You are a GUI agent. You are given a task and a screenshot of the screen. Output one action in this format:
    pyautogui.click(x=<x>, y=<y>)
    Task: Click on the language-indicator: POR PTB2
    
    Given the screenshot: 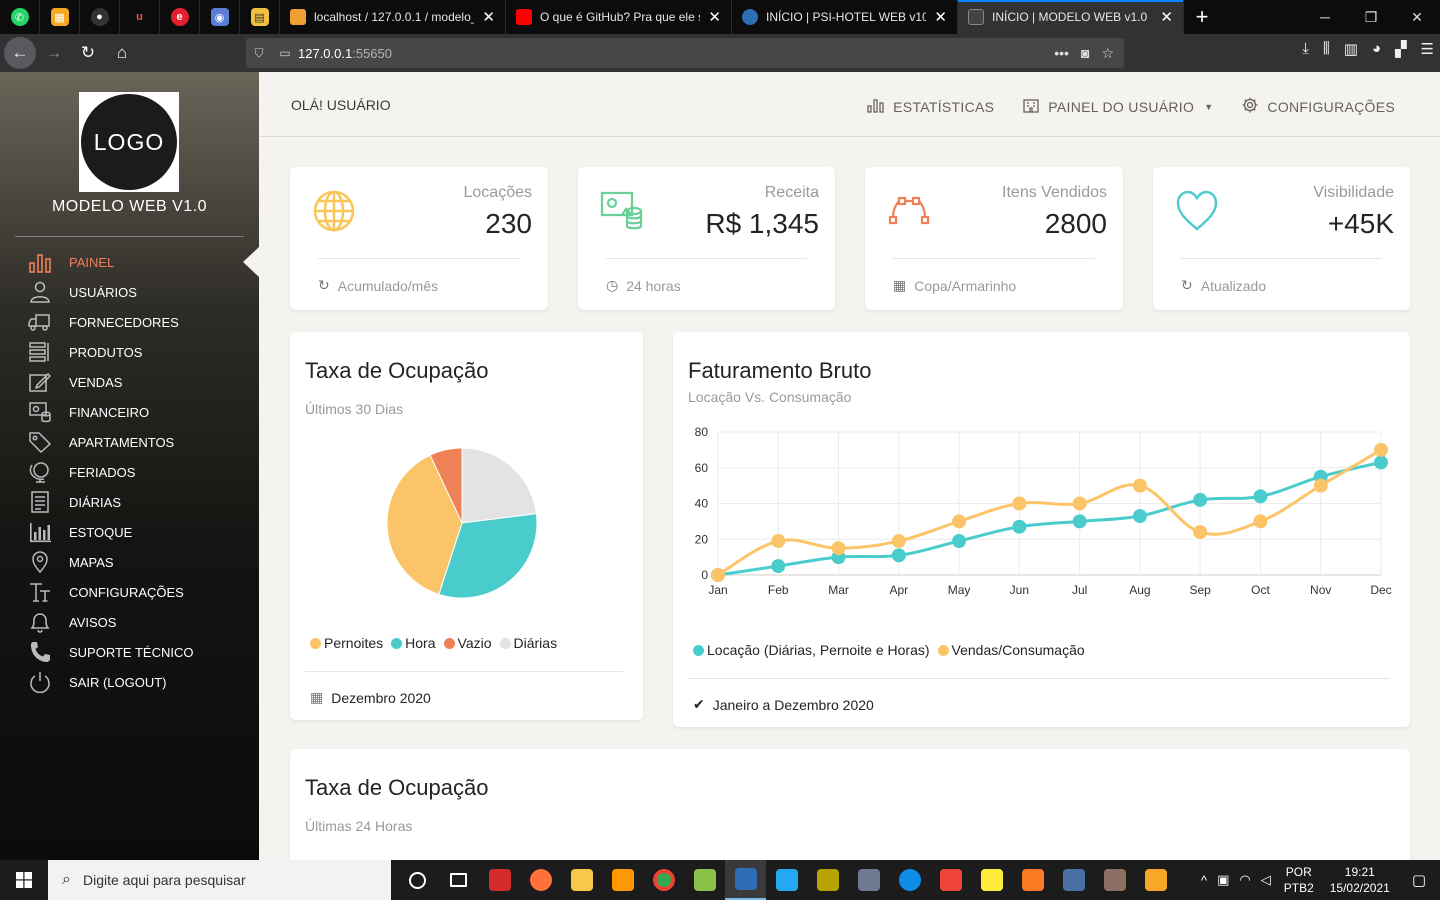 What is the action you would take?
    pyautogui.click(x=1299, y=880)
    